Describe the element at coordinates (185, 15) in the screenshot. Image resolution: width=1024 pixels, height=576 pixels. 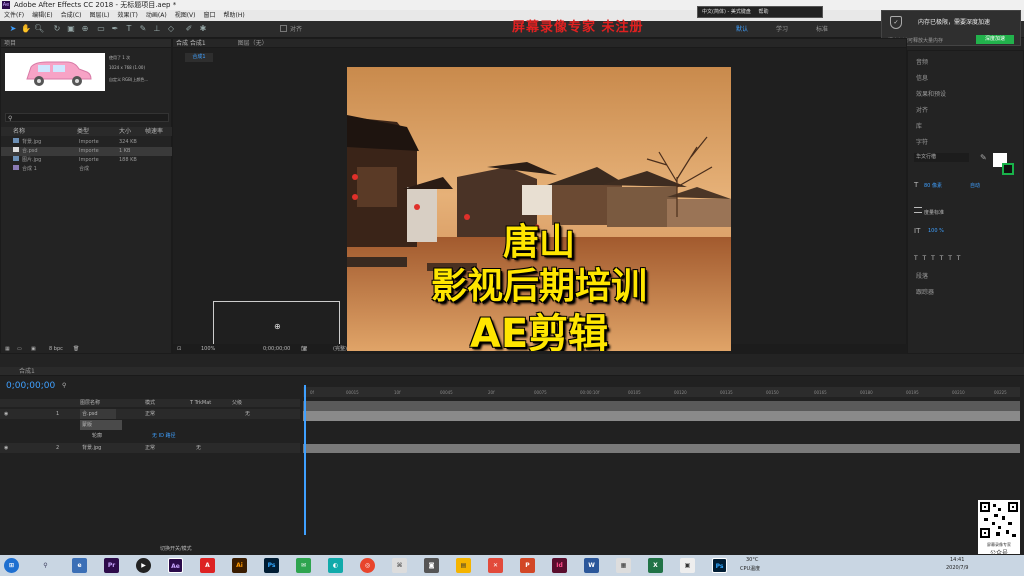
I see `menu-view: 视图(V)` at that location.